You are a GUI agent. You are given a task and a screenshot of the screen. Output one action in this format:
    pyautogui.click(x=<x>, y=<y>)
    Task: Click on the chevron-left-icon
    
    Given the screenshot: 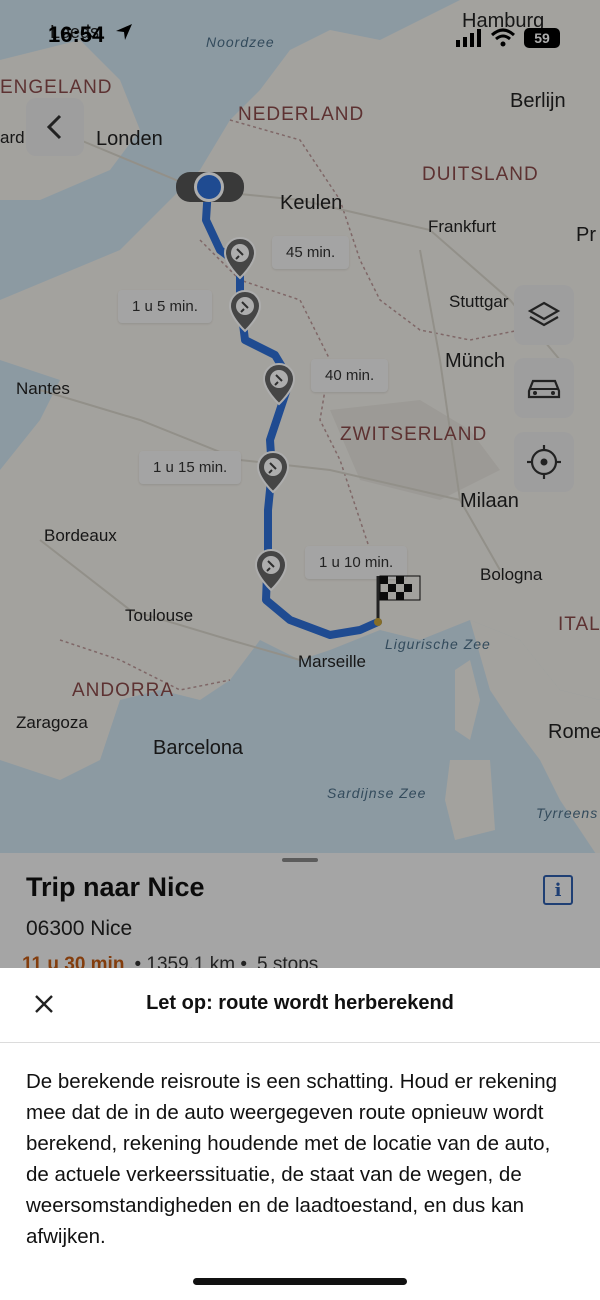 What is the action you would take?
    pyautogui.click(x=54, y=127)
    